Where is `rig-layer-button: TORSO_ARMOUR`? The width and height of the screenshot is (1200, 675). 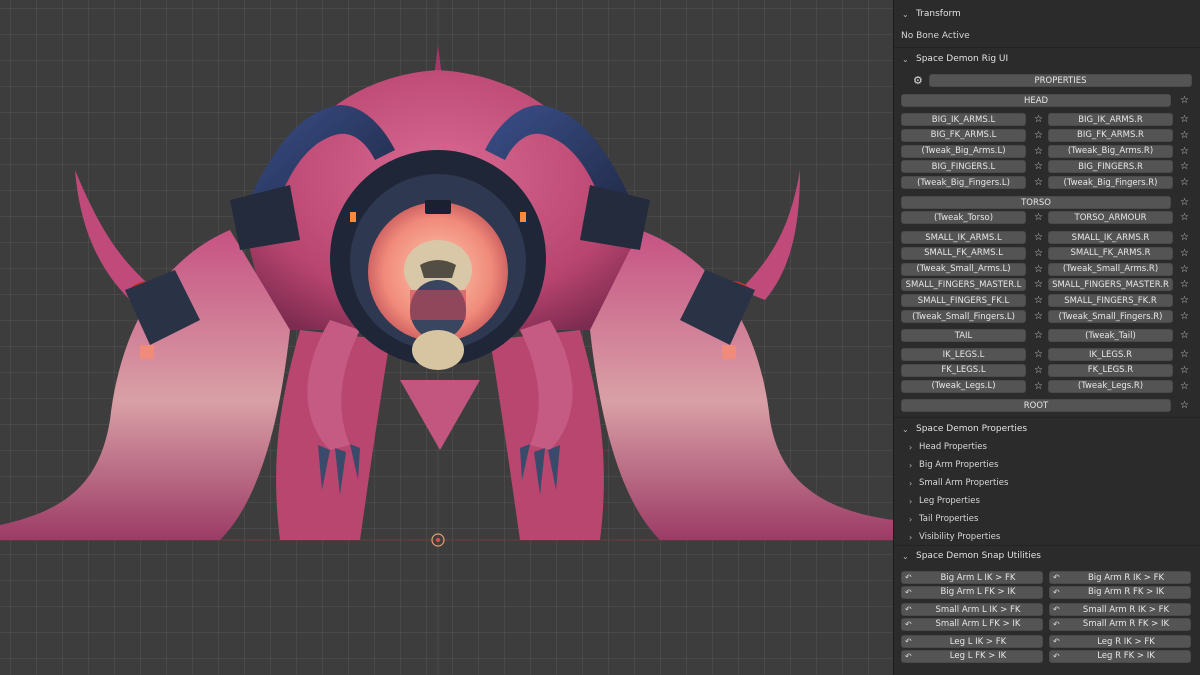 rig-layer-button: TORSO_ARMOUR is located at coordinates (1110, 217).